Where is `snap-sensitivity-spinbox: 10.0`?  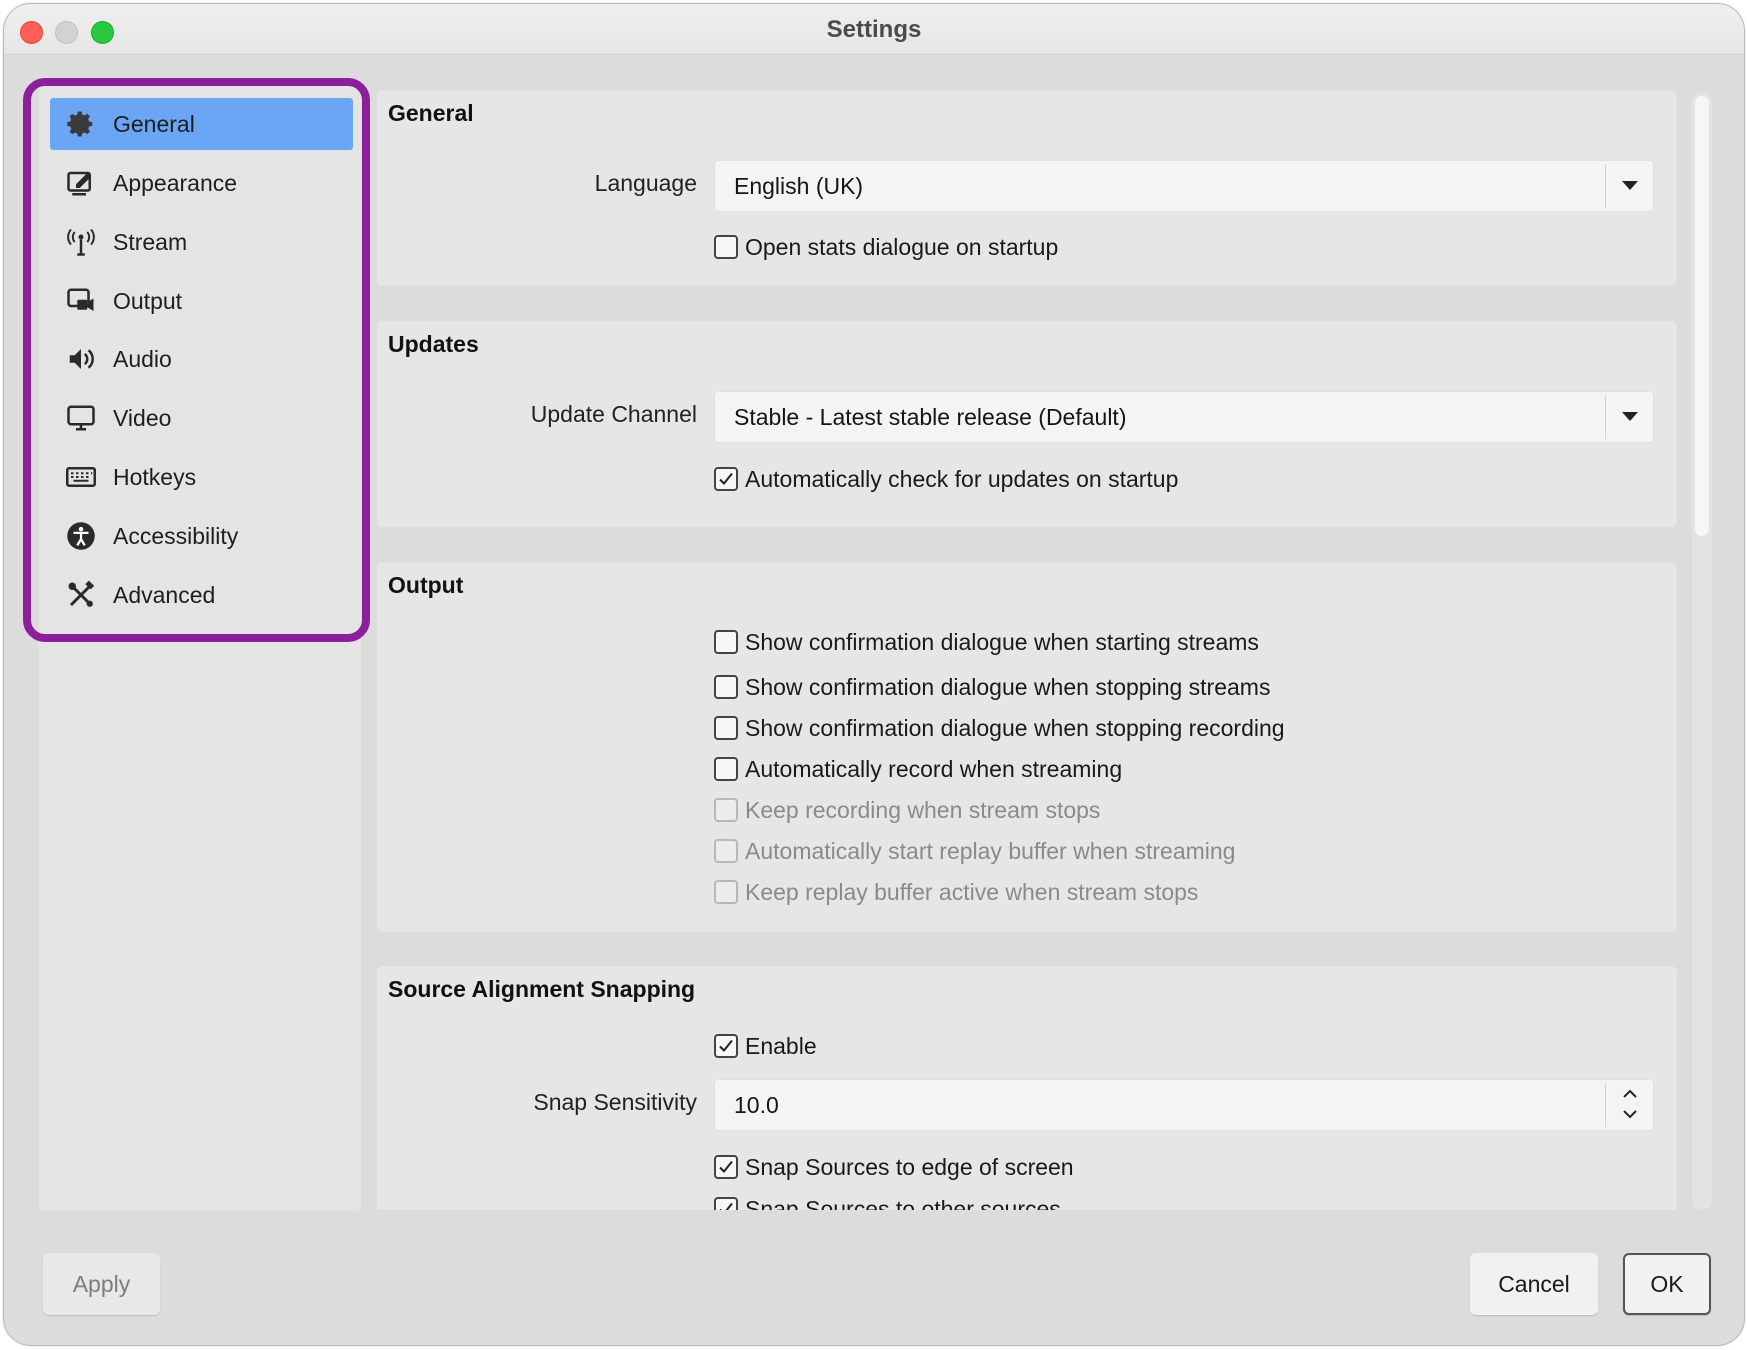 snap-sensitivity-spinbox: 10.0 is located at coordinates (1184, 1105).